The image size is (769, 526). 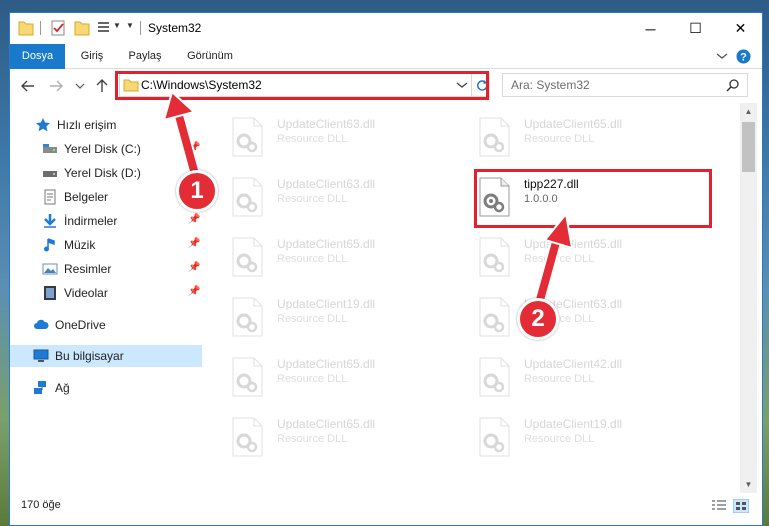 I want to click on file-name: tipp227.dll, so click(x=551, y=184).